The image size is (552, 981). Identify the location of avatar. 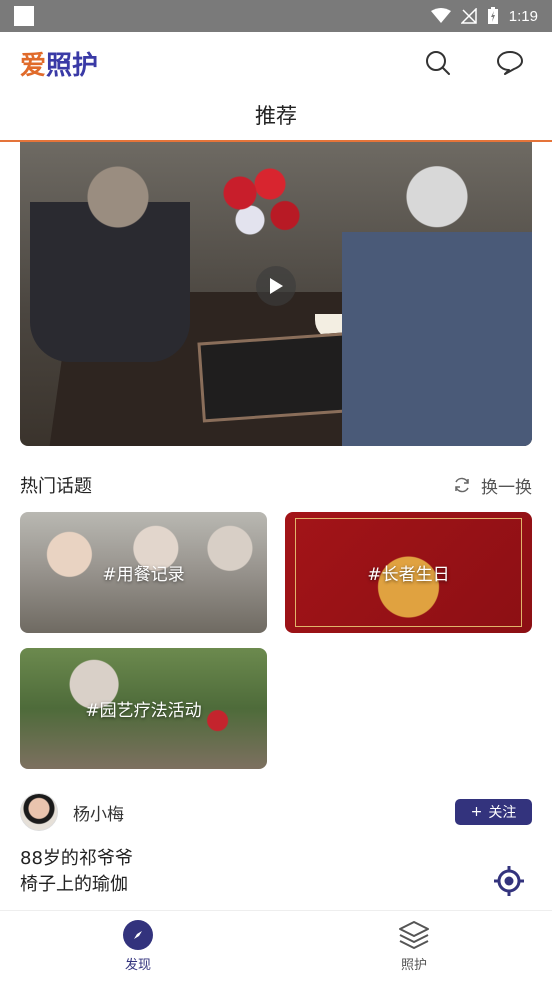
(39, 812).